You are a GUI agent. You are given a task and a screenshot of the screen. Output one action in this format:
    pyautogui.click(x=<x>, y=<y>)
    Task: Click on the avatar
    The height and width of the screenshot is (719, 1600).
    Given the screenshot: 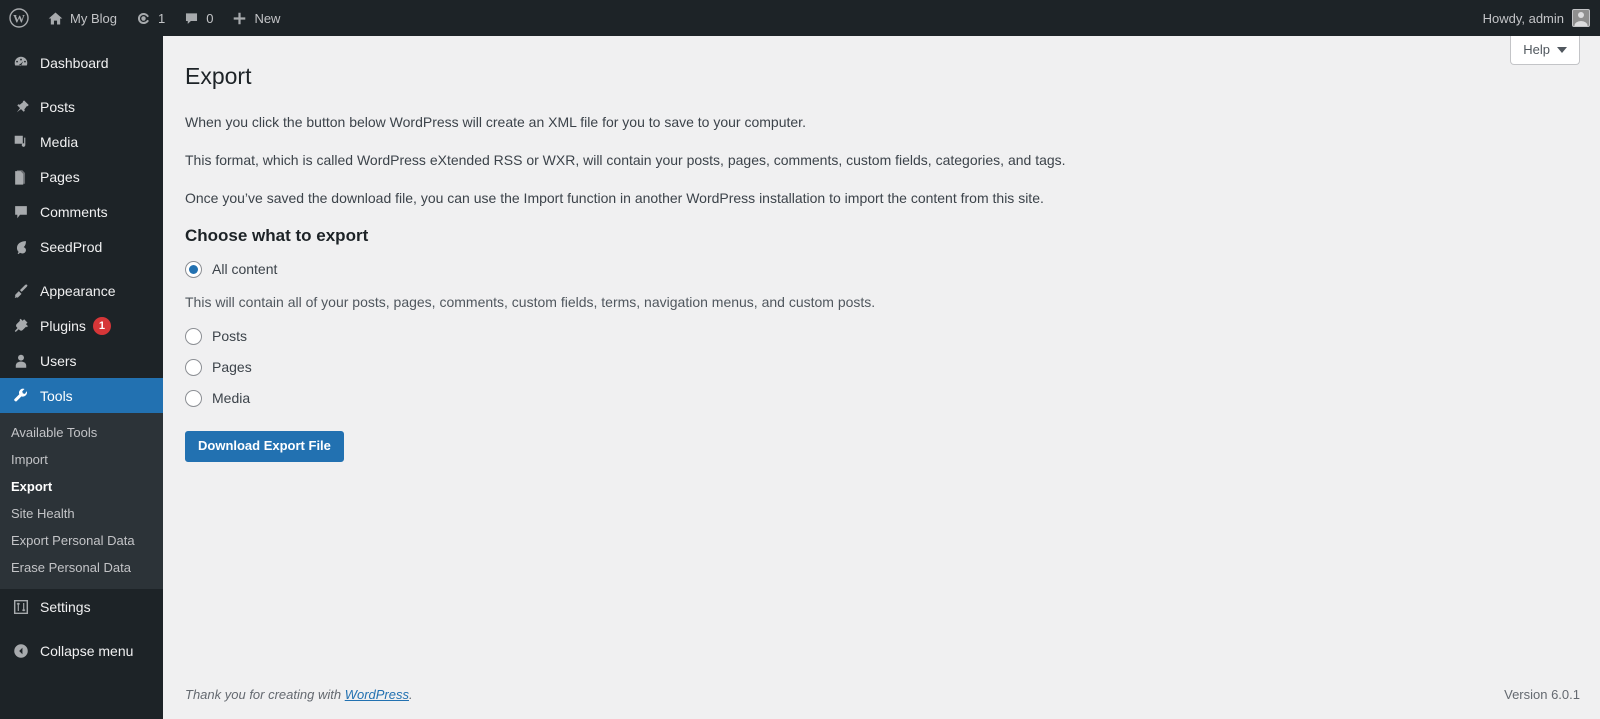 What is the action you would take?
    pyautogui.click(x=1581, y=18)
    